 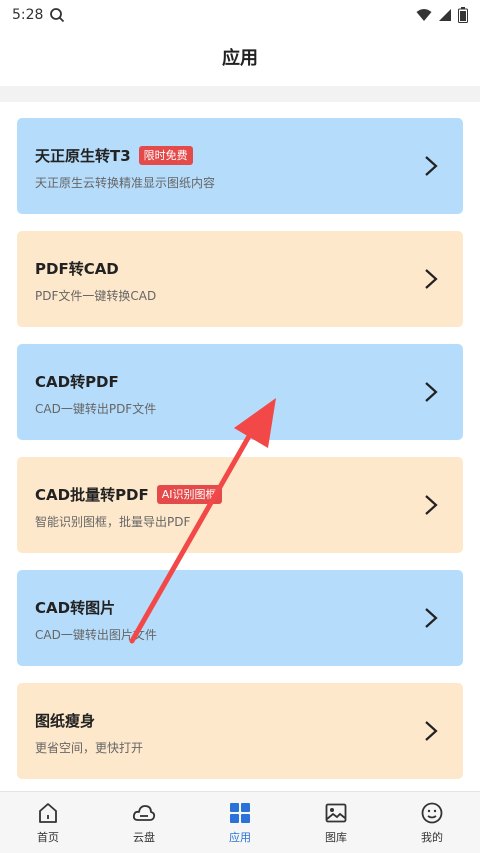 I want to click on card-title: CAD转图片, so click(x=75, y=608).